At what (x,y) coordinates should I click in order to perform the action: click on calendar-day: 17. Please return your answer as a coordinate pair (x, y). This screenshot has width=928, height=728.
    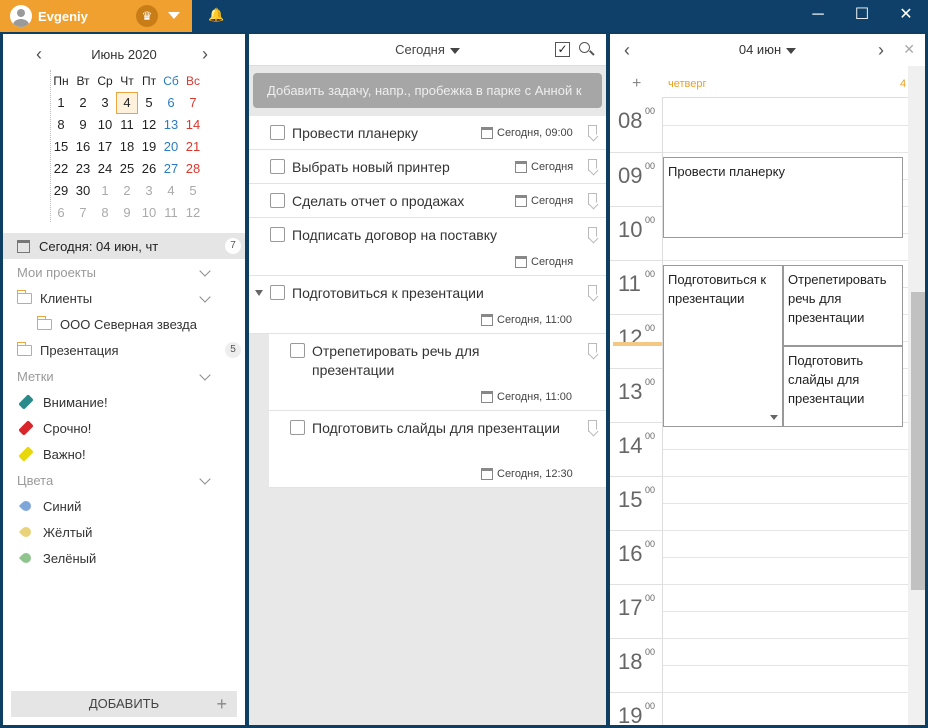
    Looking at the image, I should click on (105, 147).